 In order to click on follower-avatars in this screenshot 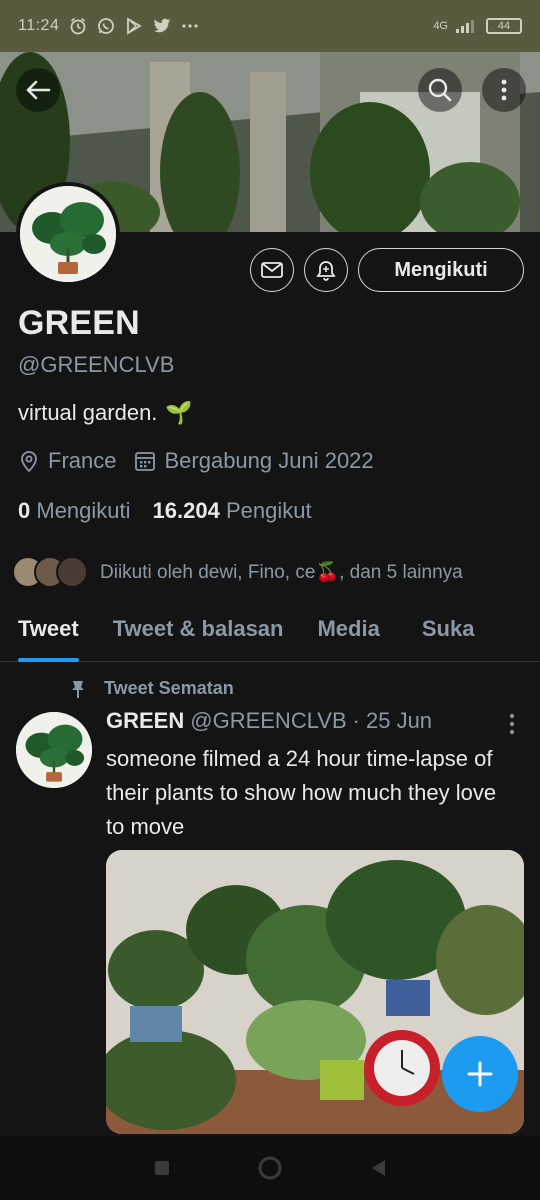, I will do `click(50, 572)`.